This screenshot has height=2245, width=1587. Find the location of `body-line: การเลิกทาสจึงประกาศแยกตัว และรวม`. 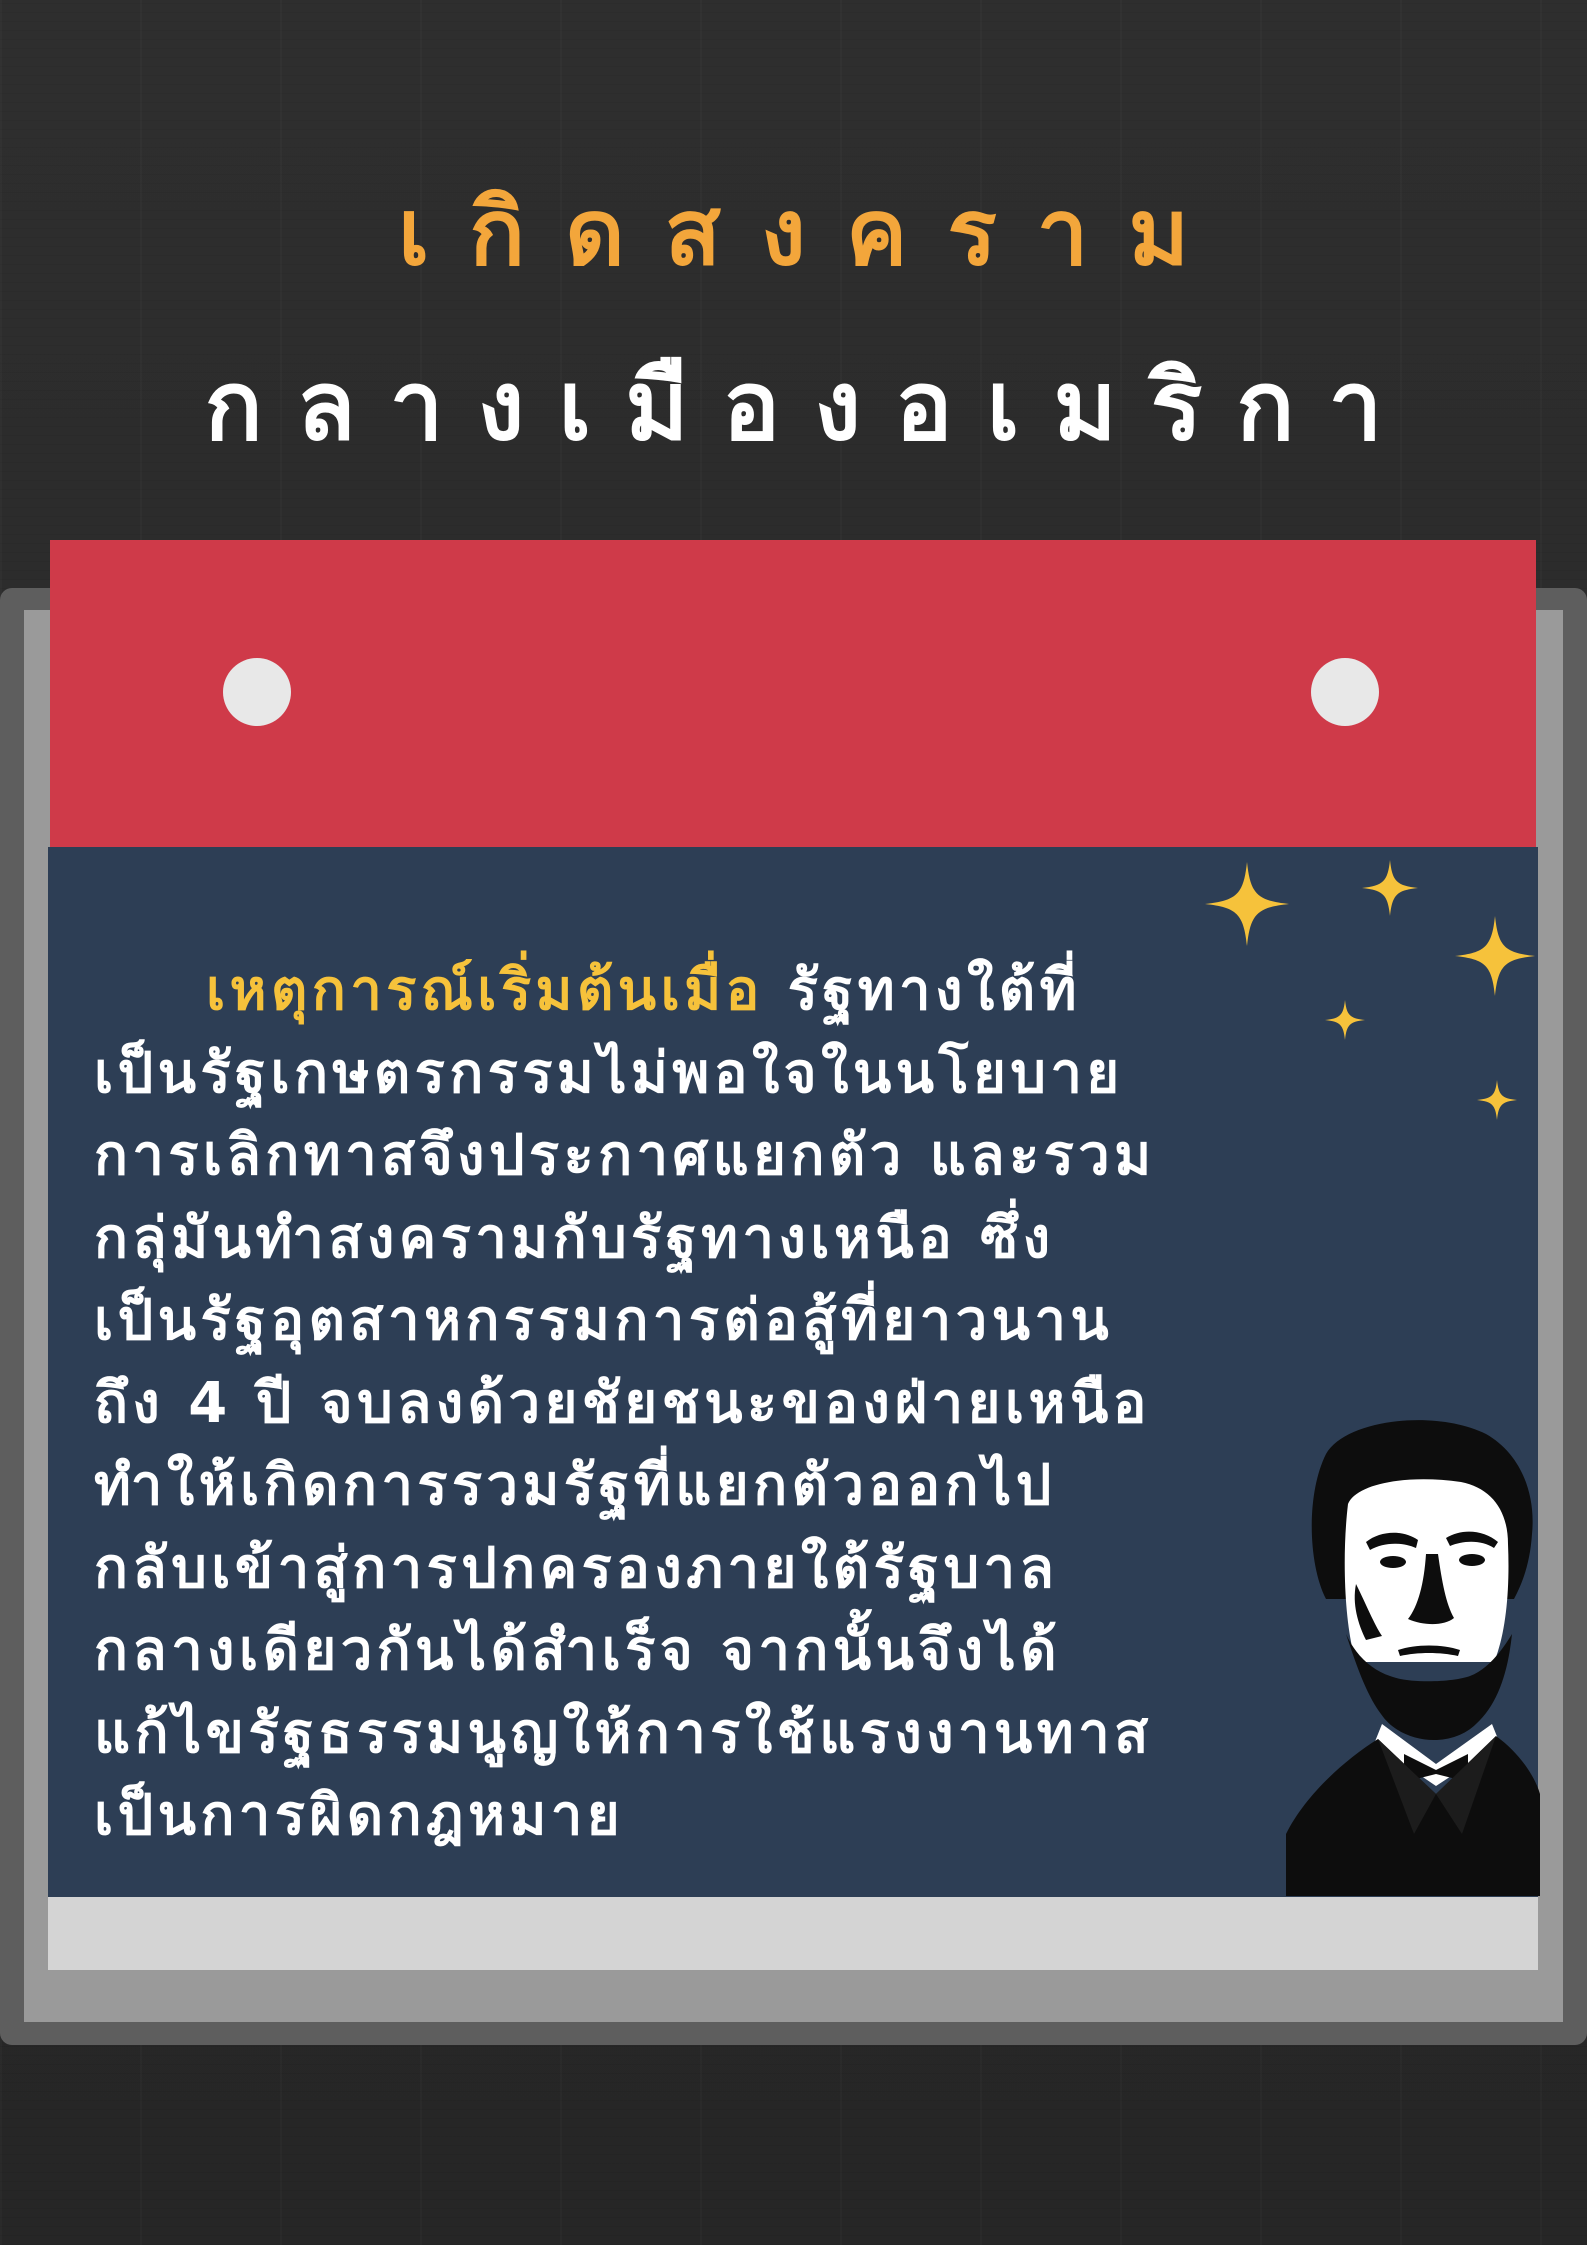

body-line: การเลิกทาสจึงประกาศแยกตัว และรวม is located at coordinates (625, 1155).